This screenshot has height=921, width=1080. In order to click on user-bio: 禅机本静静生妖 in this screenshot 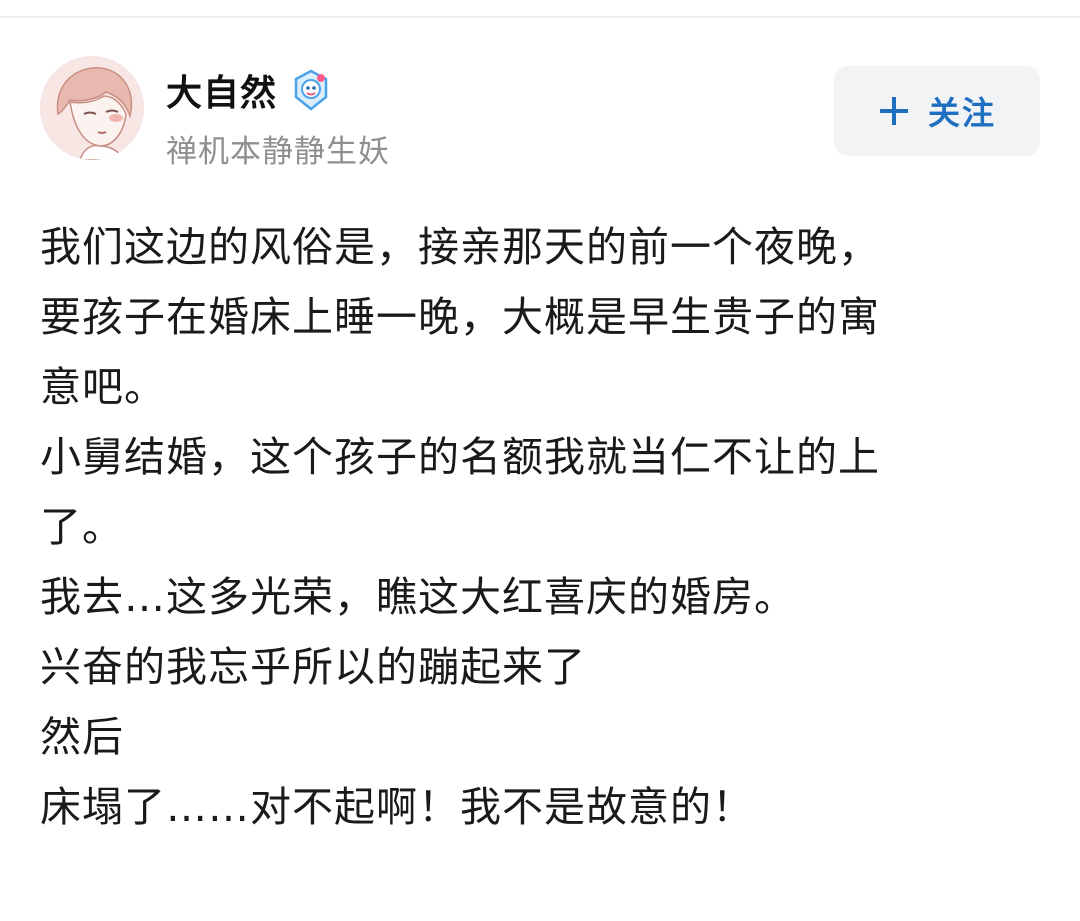, I will do `click(278, 152)`.